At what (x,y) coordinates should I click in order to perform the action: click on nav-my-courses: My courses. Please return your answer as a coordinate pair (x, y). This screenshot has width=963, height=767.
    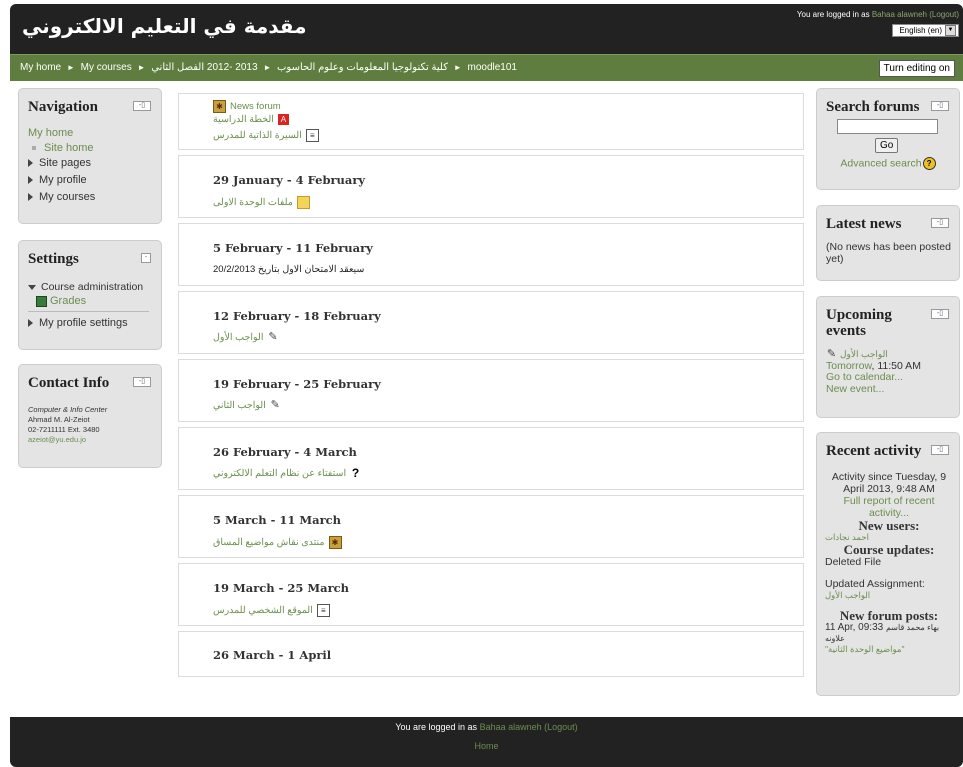
    Looking at the image, I should click on (67, 197).